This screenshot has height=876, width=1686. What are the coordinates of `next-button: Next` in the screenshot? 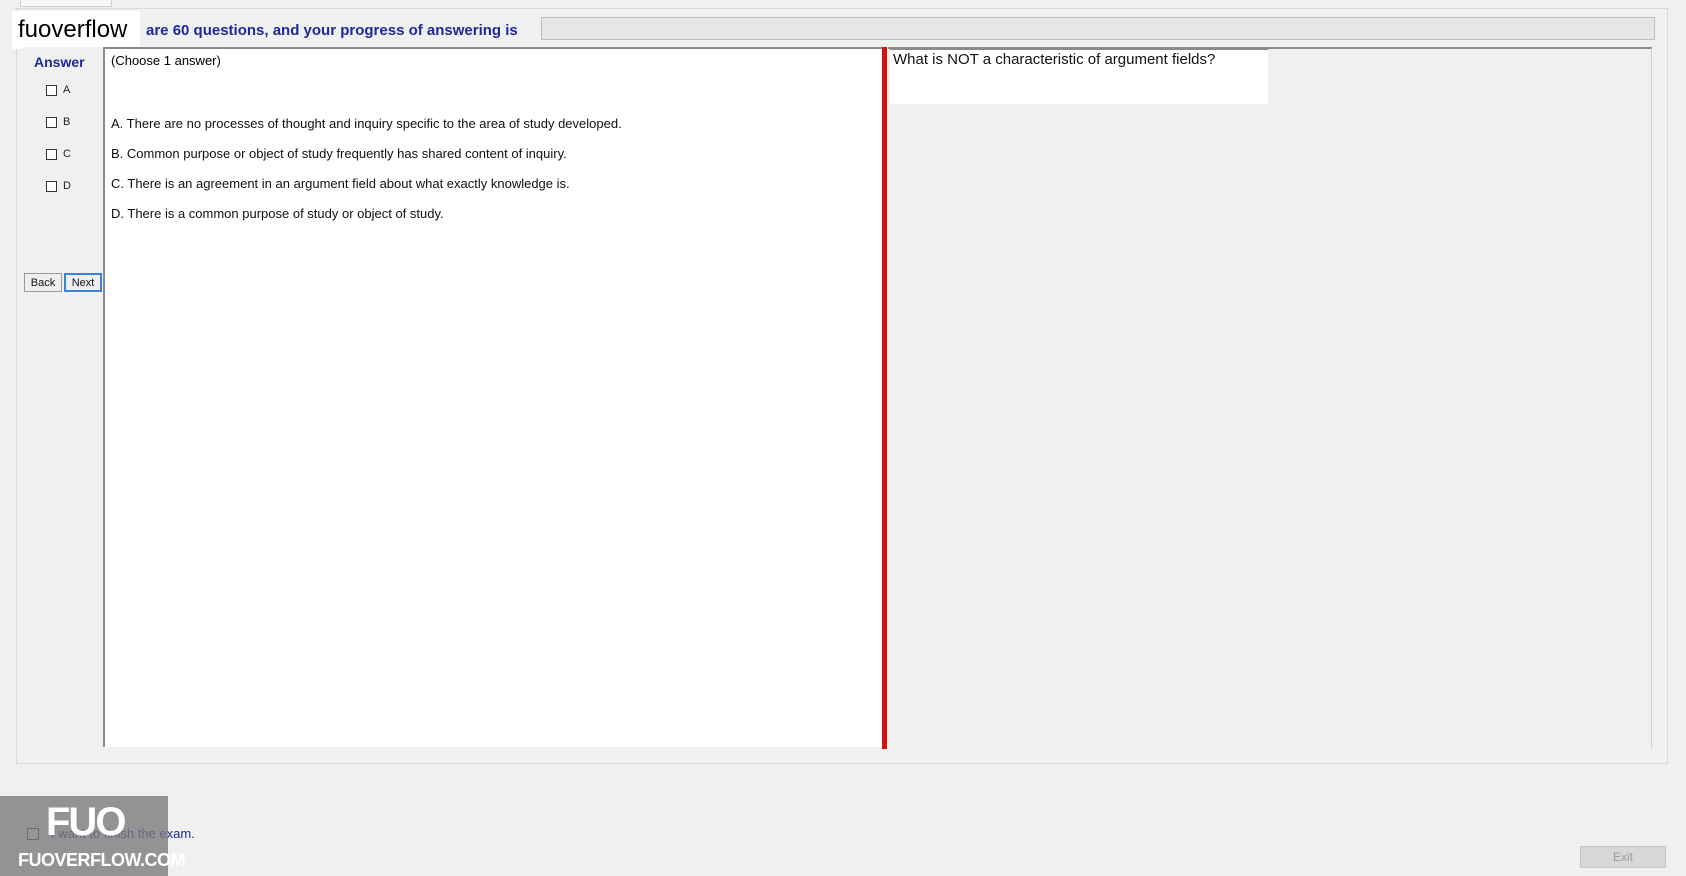 It's located at (83, 282).